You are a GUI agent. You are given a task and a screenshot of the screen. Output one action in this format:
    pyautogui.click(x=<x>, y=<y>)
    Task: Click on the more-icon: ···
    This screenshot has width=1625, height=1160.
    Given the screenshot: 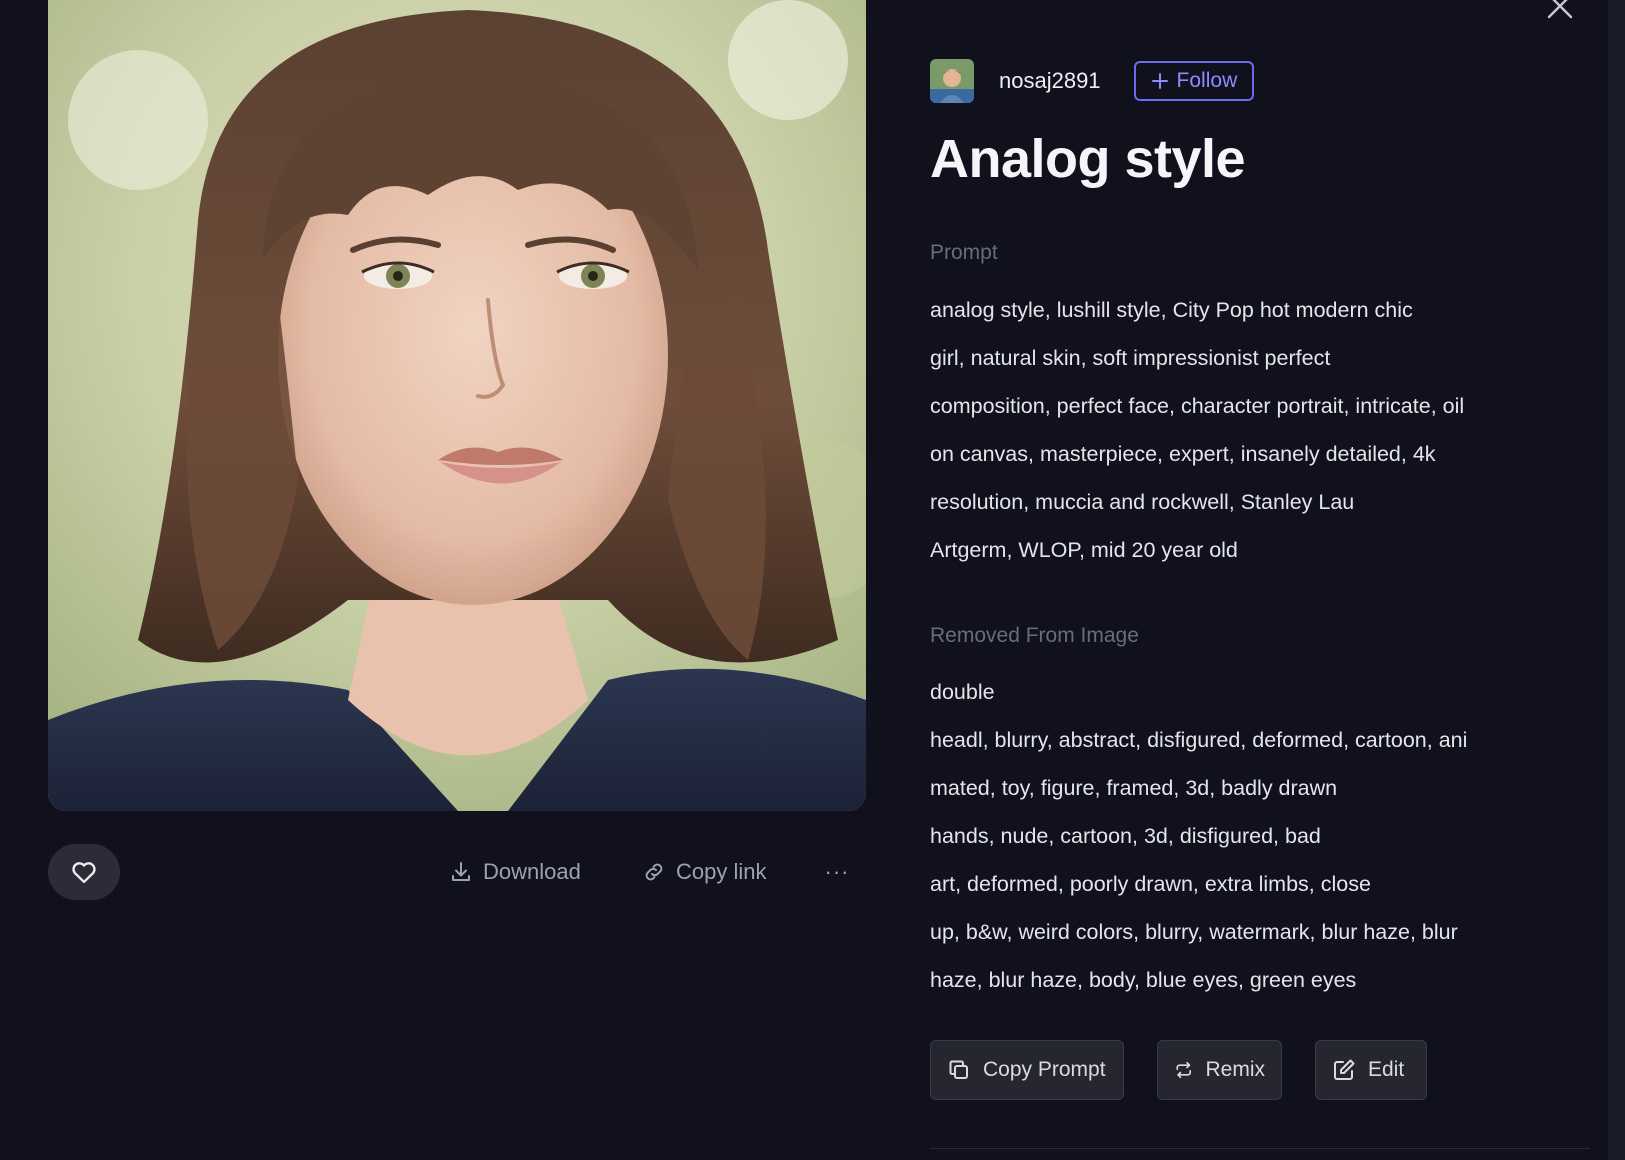 What is the action you would take?
    pyautogui.click(x=837, y=871)
    